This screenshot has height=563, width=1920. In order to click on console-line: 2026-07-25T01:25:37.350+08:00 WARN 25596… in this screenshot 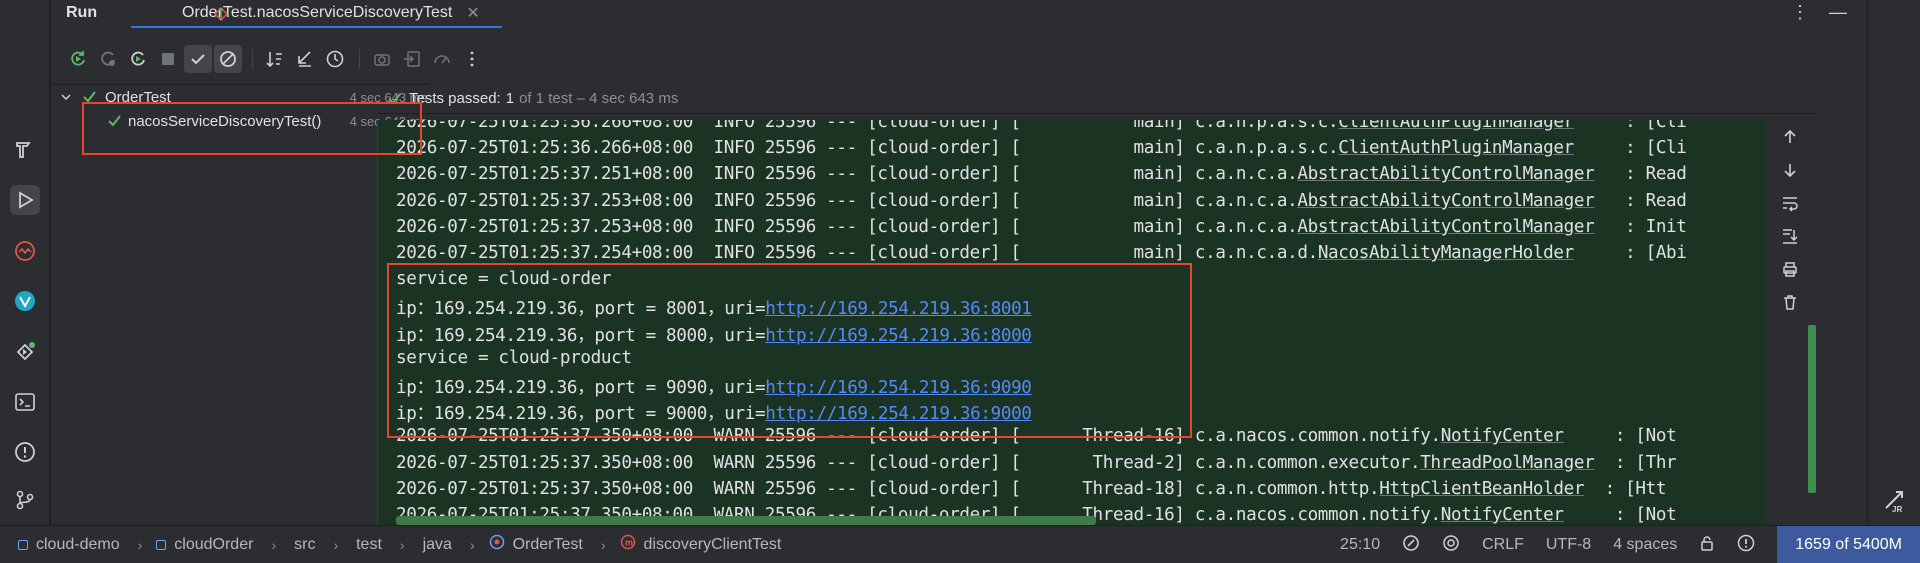, I will do `click(1036, 465)`.